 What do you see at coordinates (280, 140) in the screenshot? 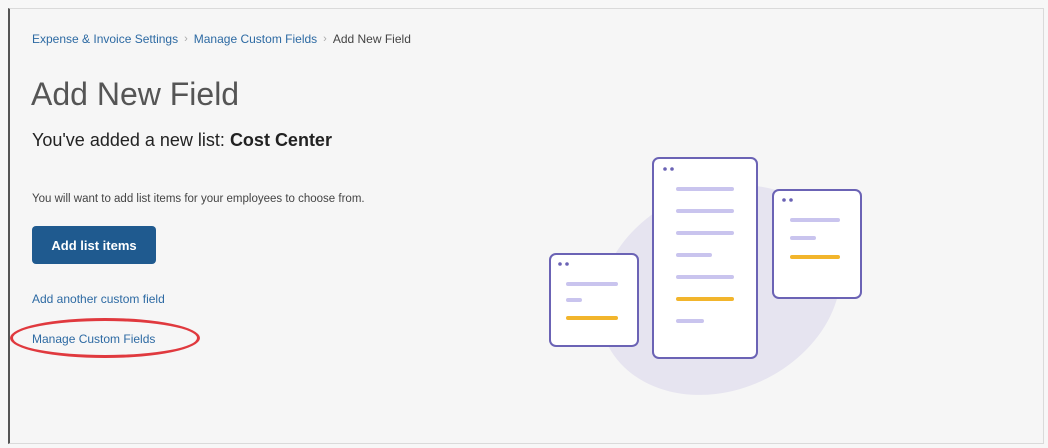
I see `list-name: Cost Center` at bounding box center [280, 140].